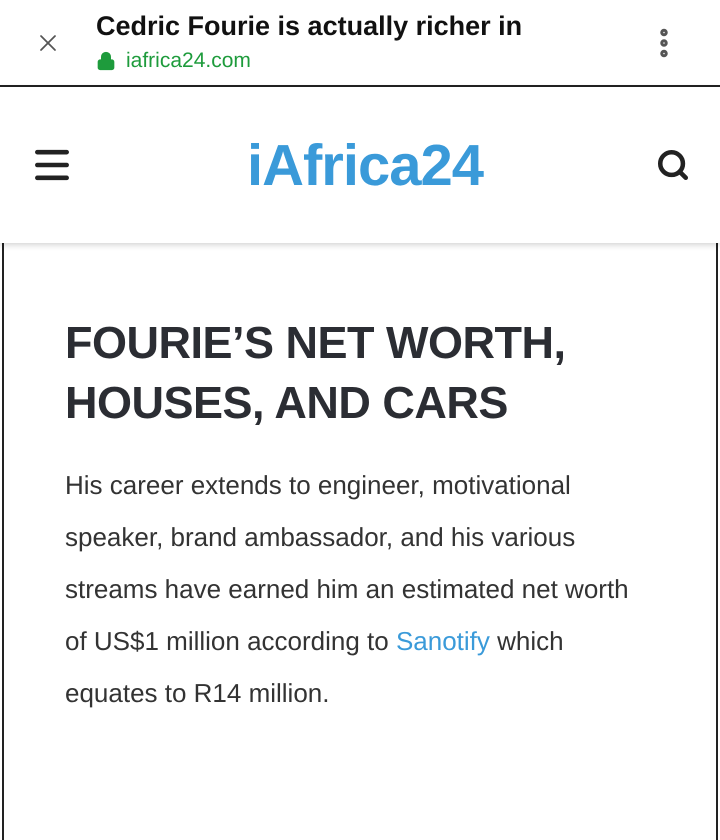  What do you see at coordinates (315, 373) in the screenshot?
I see `article-heading: FOURIE’S NET WORTH, HOUSES, AND CARS` at bounding box center [315, 373].